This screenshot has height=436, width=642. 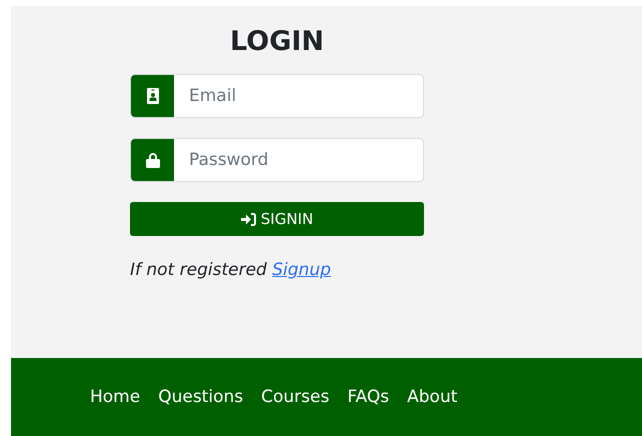 What do you see at coordinates (153, 160) in the screenshot?
I see `lock-icon` at bounding box center [153, 160].